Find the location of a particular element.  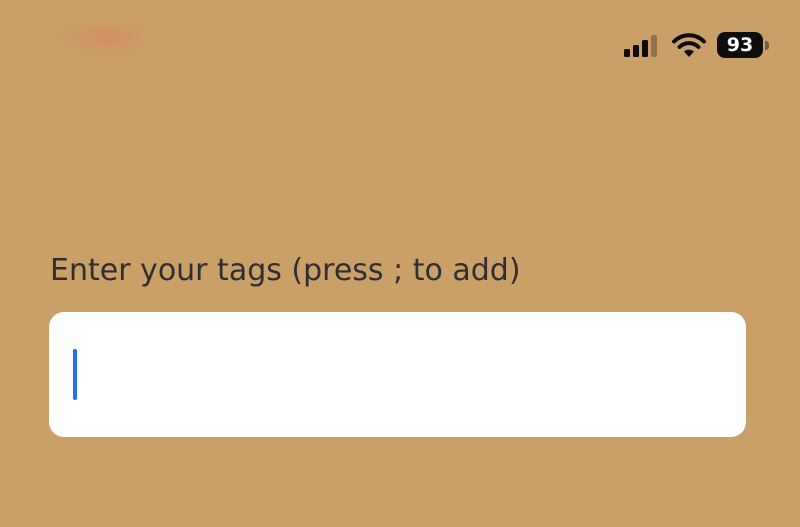

battery-icon: 93 is located at coordinates (744, 45).